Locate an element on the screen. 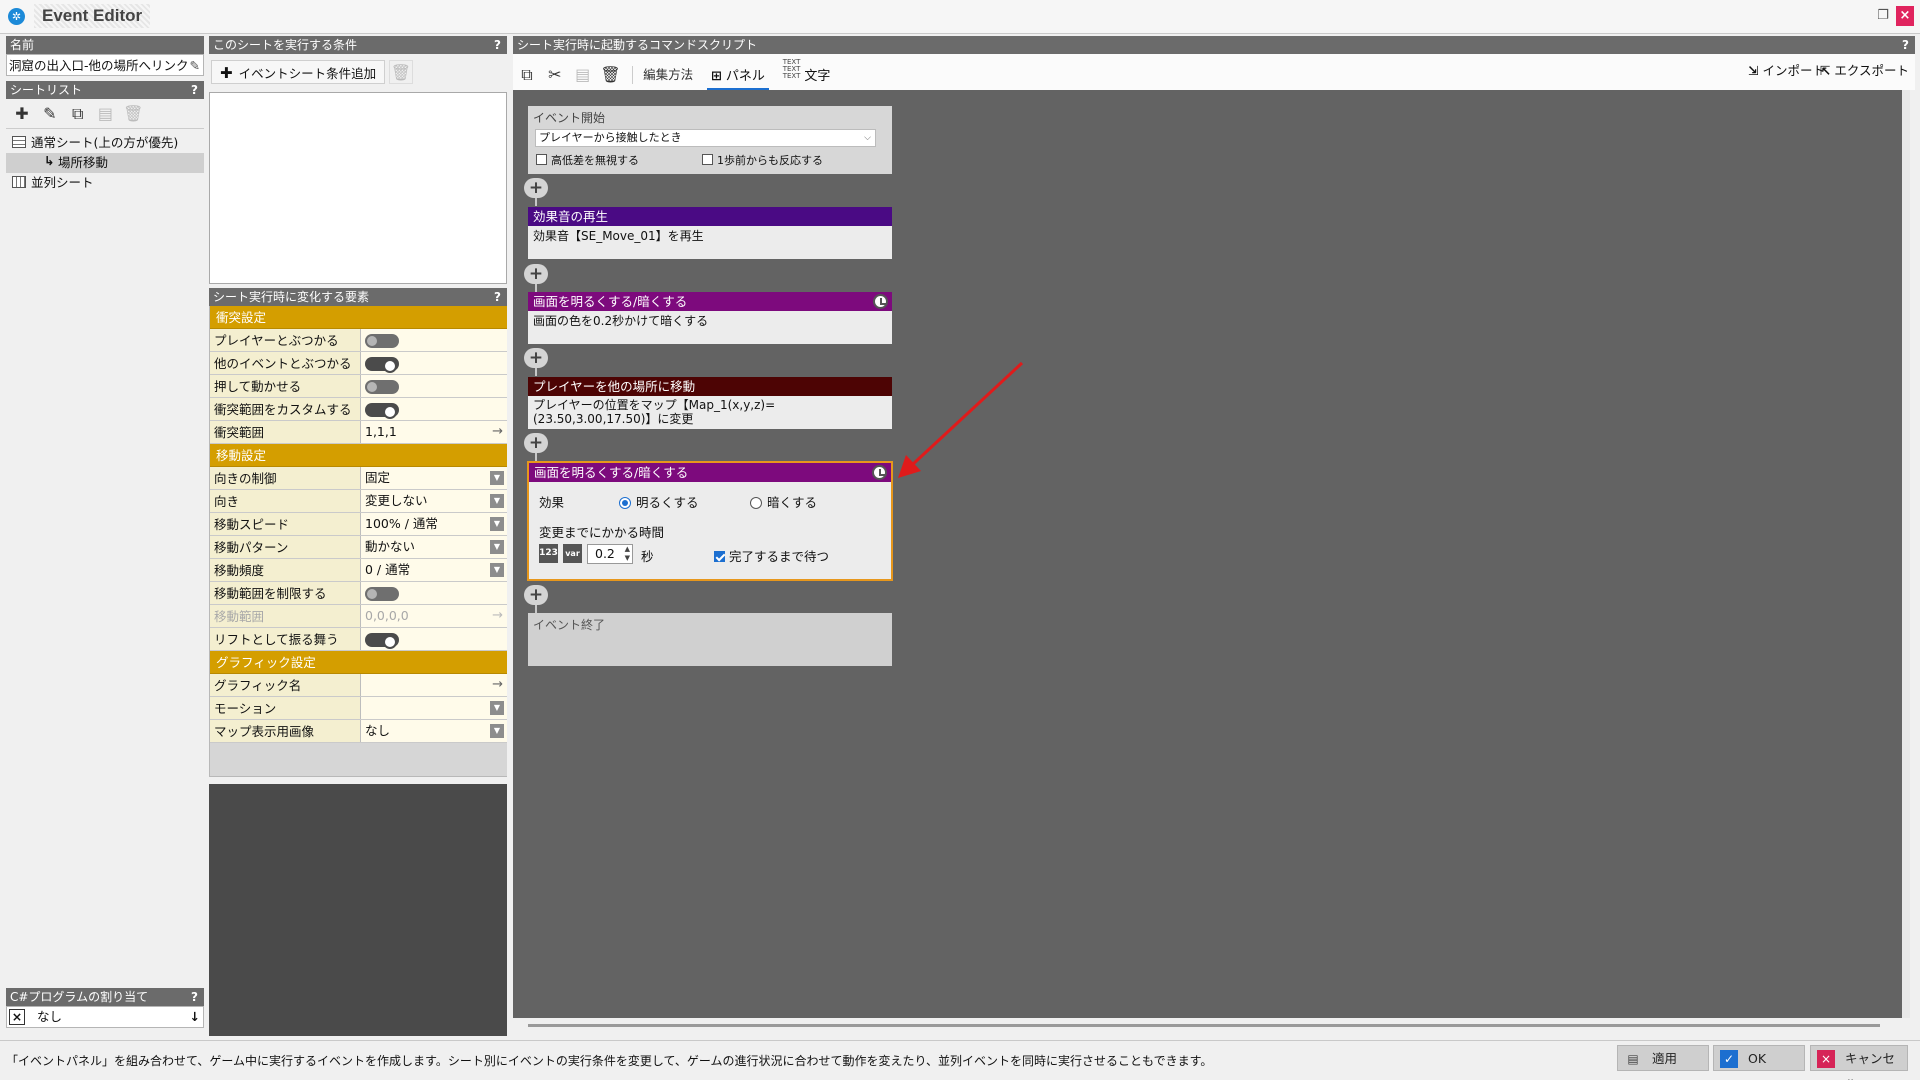 Image resolution: width=1920 pixels, height=1080 pixels. prop-row: モーション ▼ is located at coordinates (358, 708).